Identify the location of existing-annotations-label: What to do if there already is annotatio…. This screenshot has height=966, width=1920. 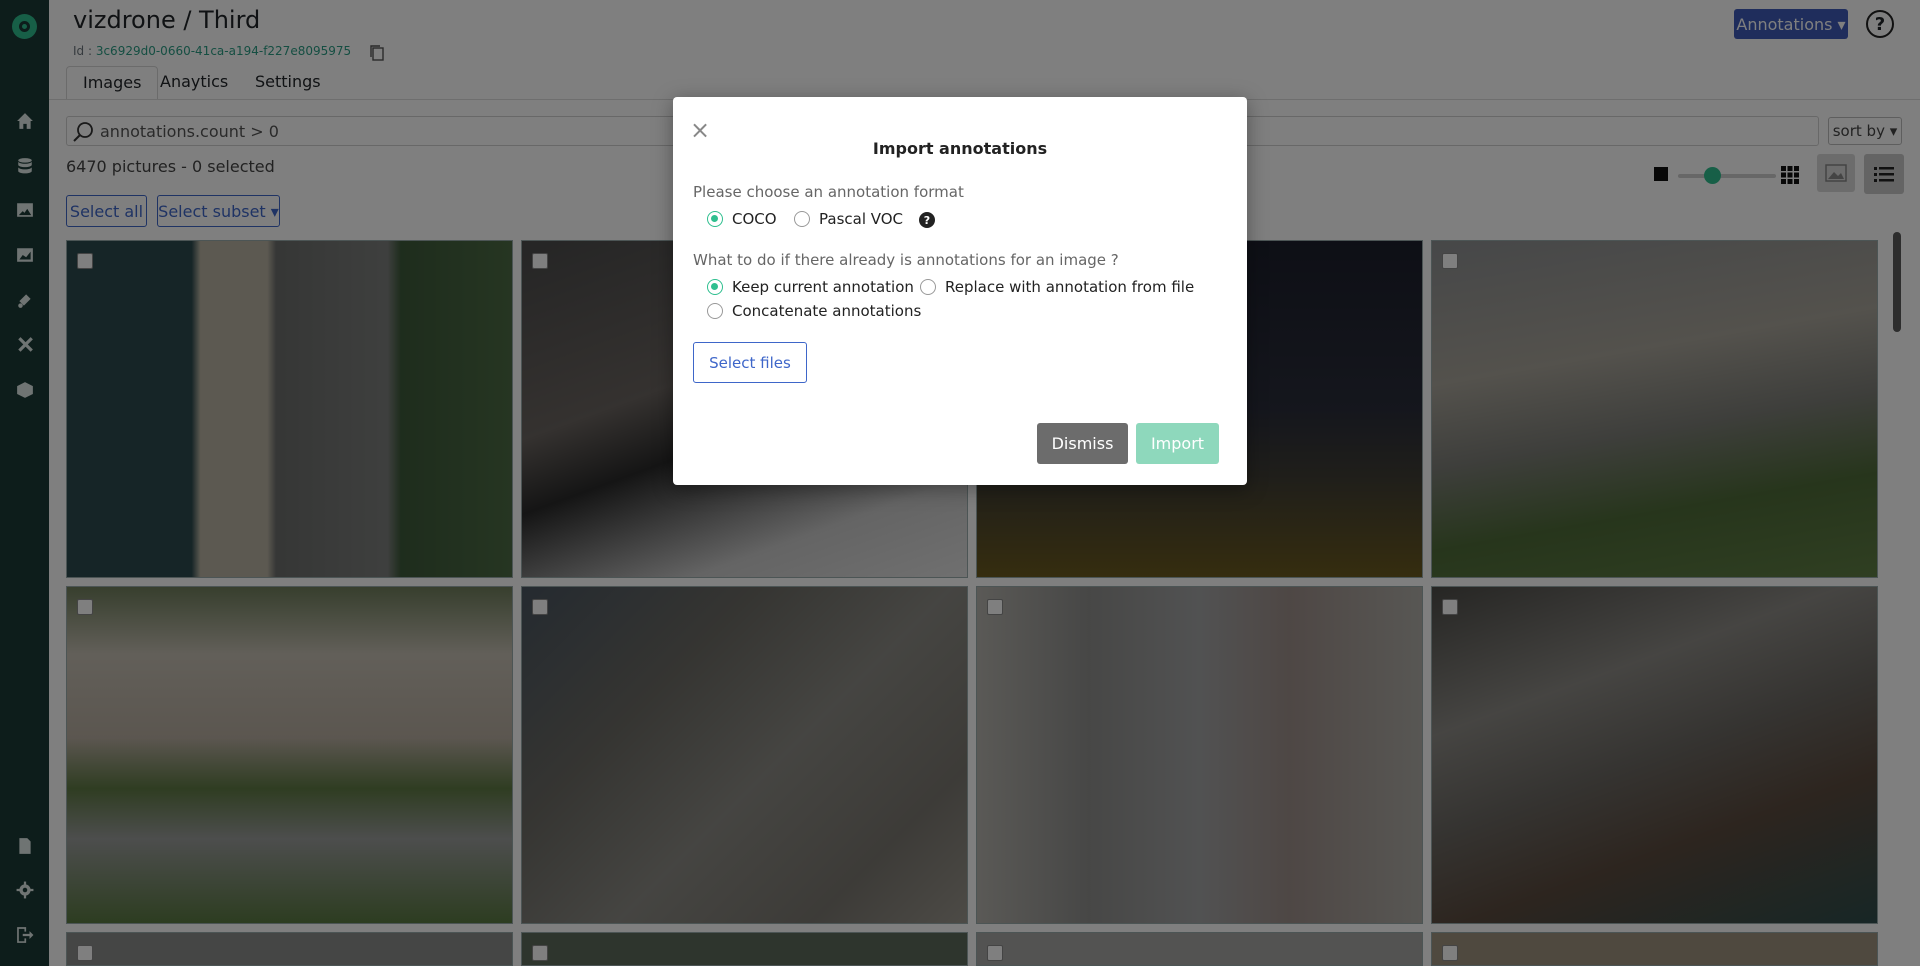
(906, 260).